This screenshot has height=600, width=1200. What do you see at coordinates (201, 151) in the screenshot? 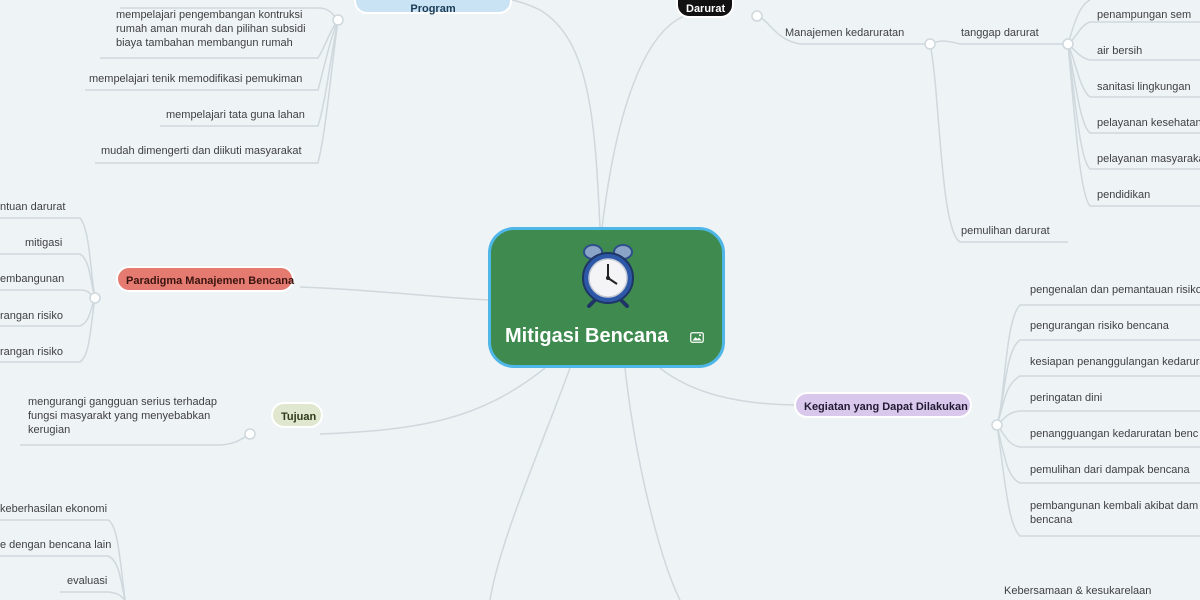
I see `program-item-4: mudah dimengerti dan diikuti masyarakat` at bounding box center [201, 151].